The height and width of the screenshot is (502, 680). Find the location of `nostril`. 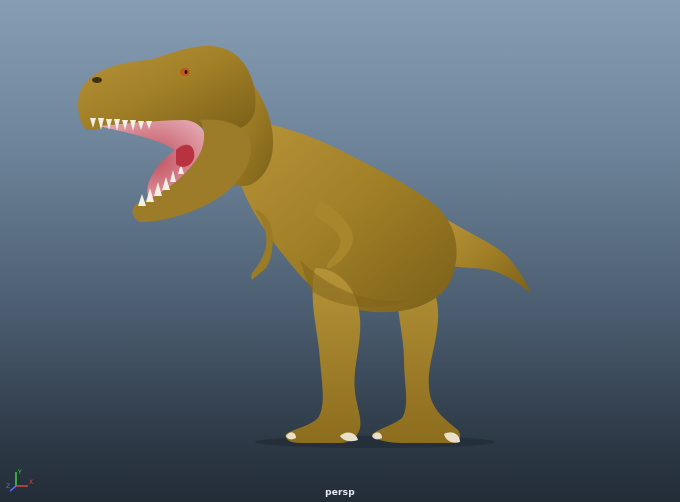

nostril is located at coordinates (97, 80).